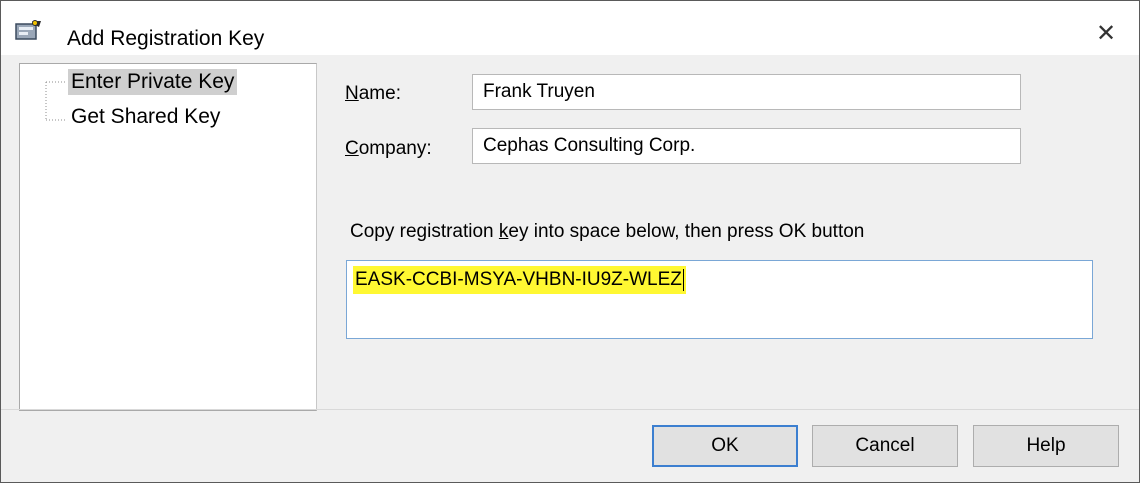 This screenshot has width=1140, height=483. I want to click on text-caret, so click(683, 279).